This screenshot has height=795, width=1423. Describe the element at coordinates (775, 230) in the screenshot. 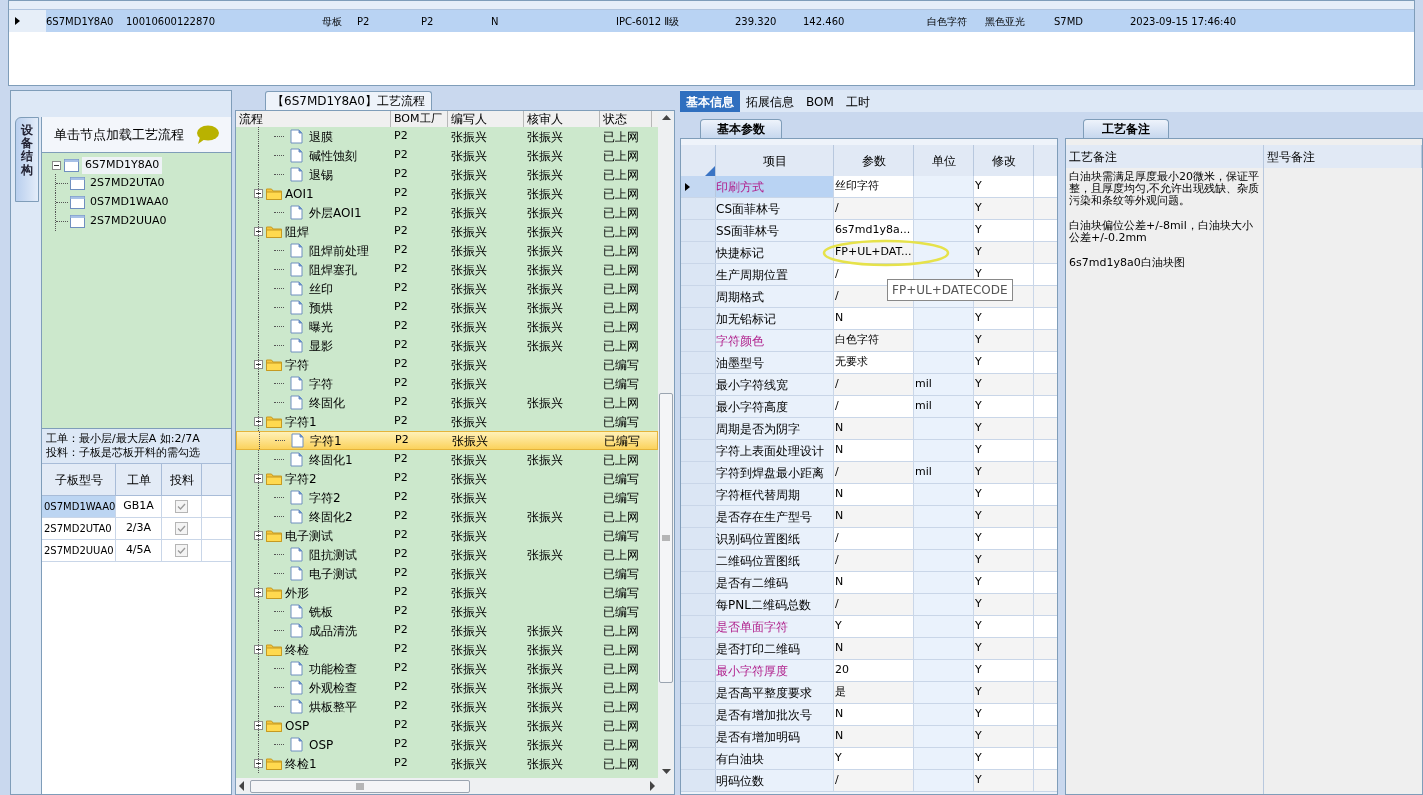

I see `param-name: SS面菲林号` at that location.